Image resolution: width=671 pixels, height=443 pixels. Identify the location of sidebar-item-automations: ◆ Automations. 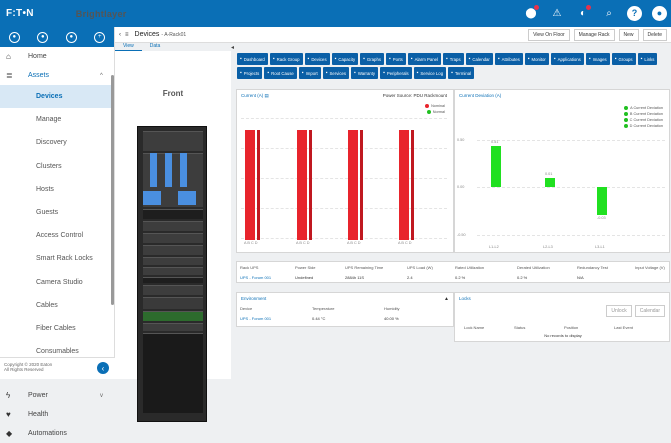
(57, 433).